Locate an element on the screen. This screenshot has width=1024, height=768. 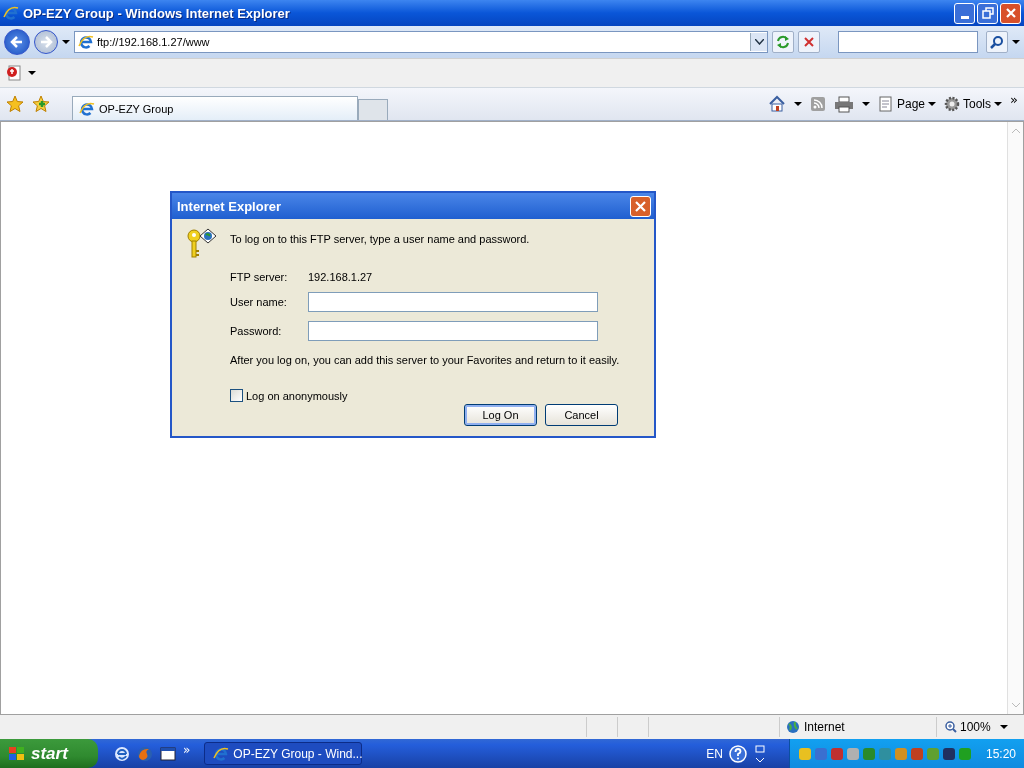
field-label: User name: is located at coordinates (259, 302).